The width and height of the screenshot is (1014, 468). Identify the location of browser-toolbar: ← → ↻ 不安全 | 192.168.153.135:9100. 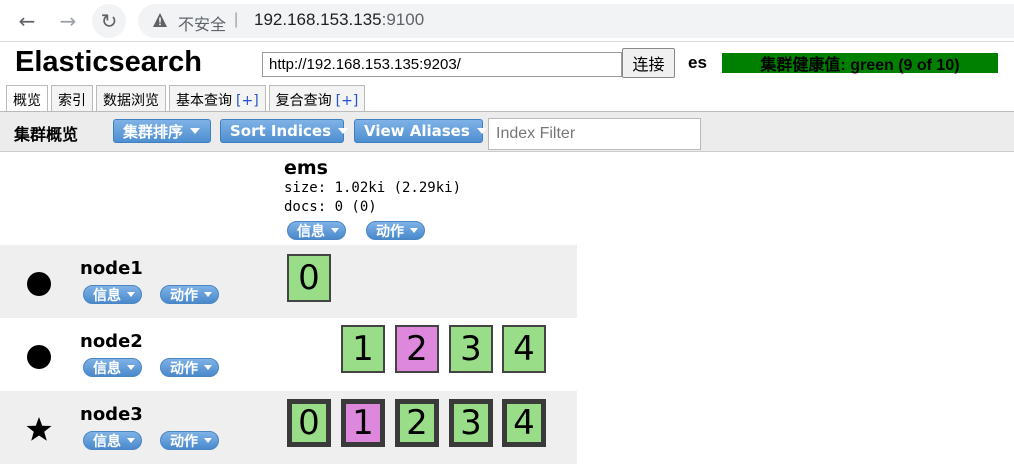
(507, 21).